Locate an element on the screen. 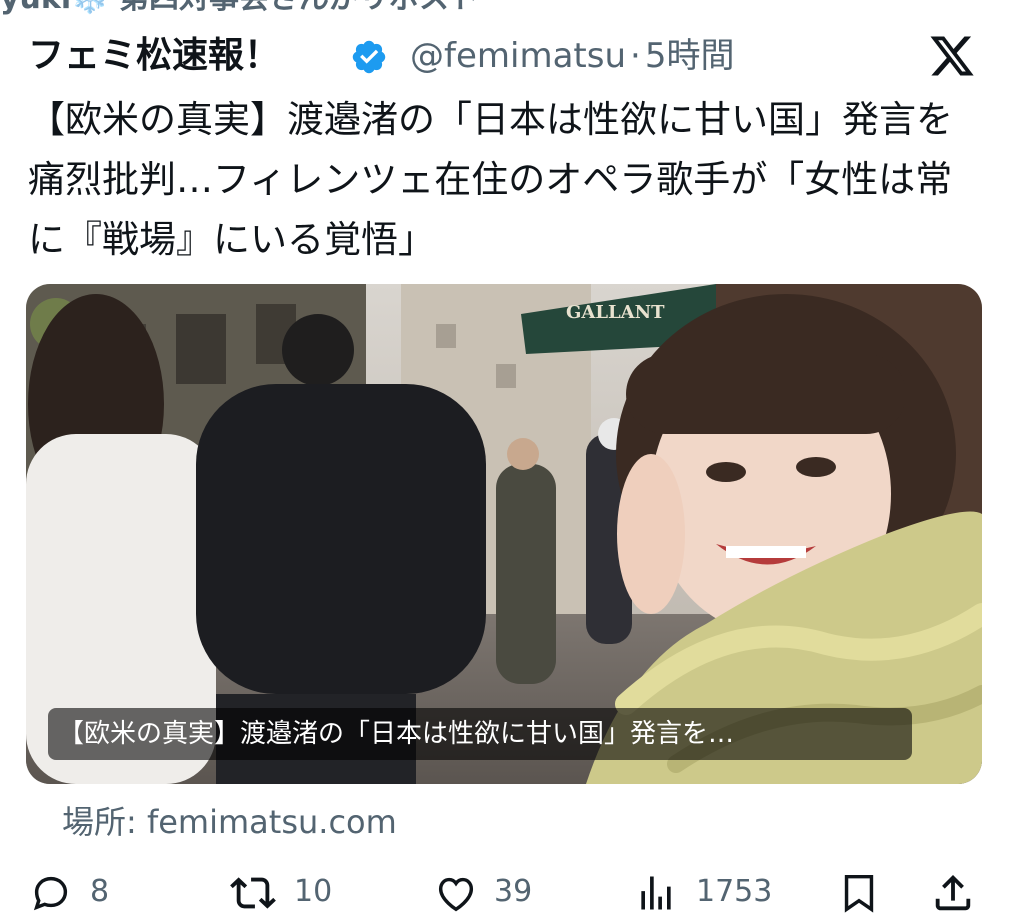  share-icon is located at coordinates (953, 892).